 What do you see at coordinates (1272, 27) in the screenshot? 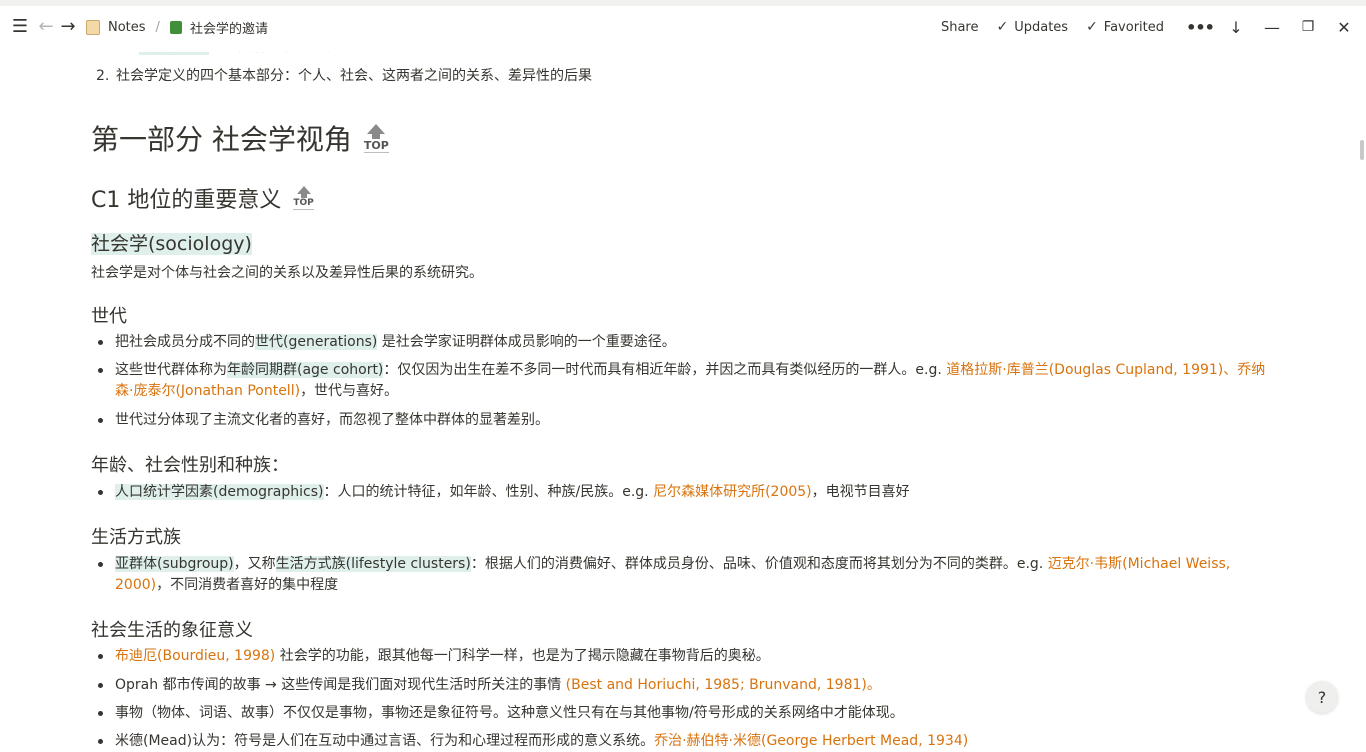
I see `minimize-icon: —` at bounding box center [1272, 27].